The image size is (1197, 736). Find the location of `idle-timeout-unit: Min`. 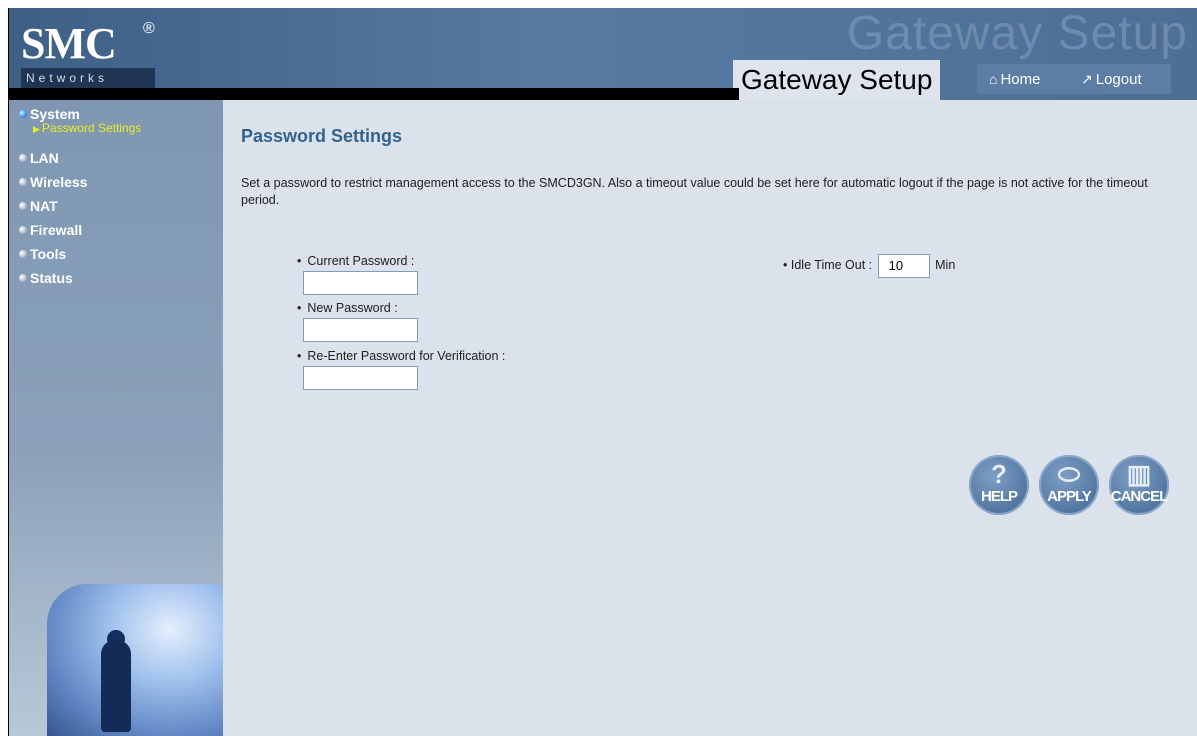

idle-timeout-unit: Min is located at coordinates (945, 265).